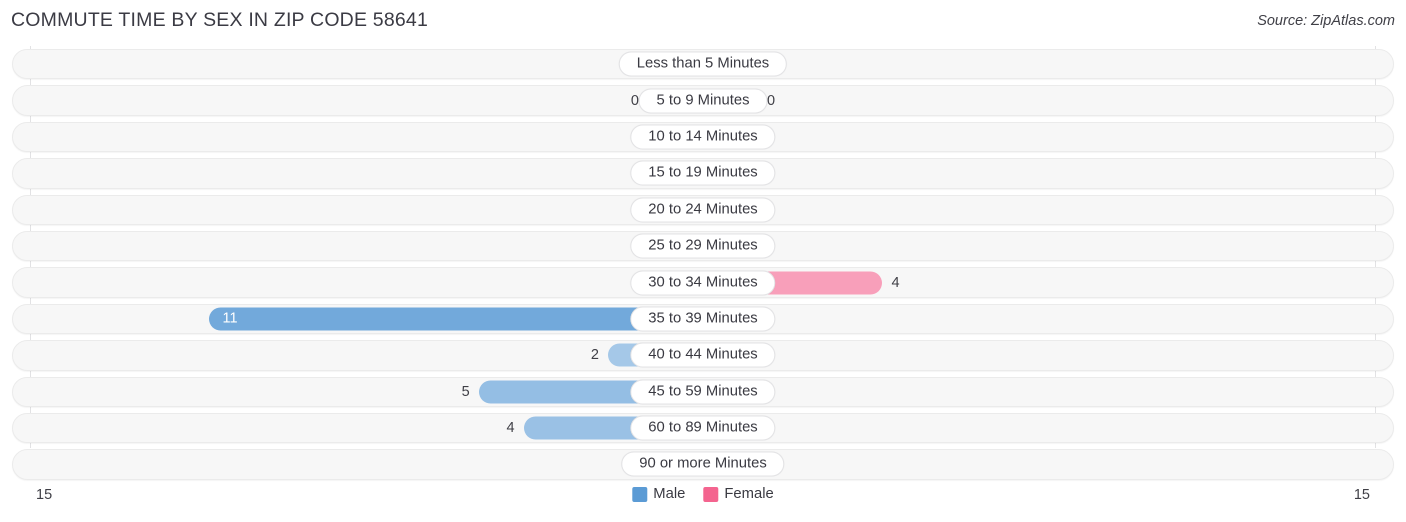 This screenshot has height=522, width=1406. I want to click on category-label: 10 to 14 Minutes, so click(703, 137).